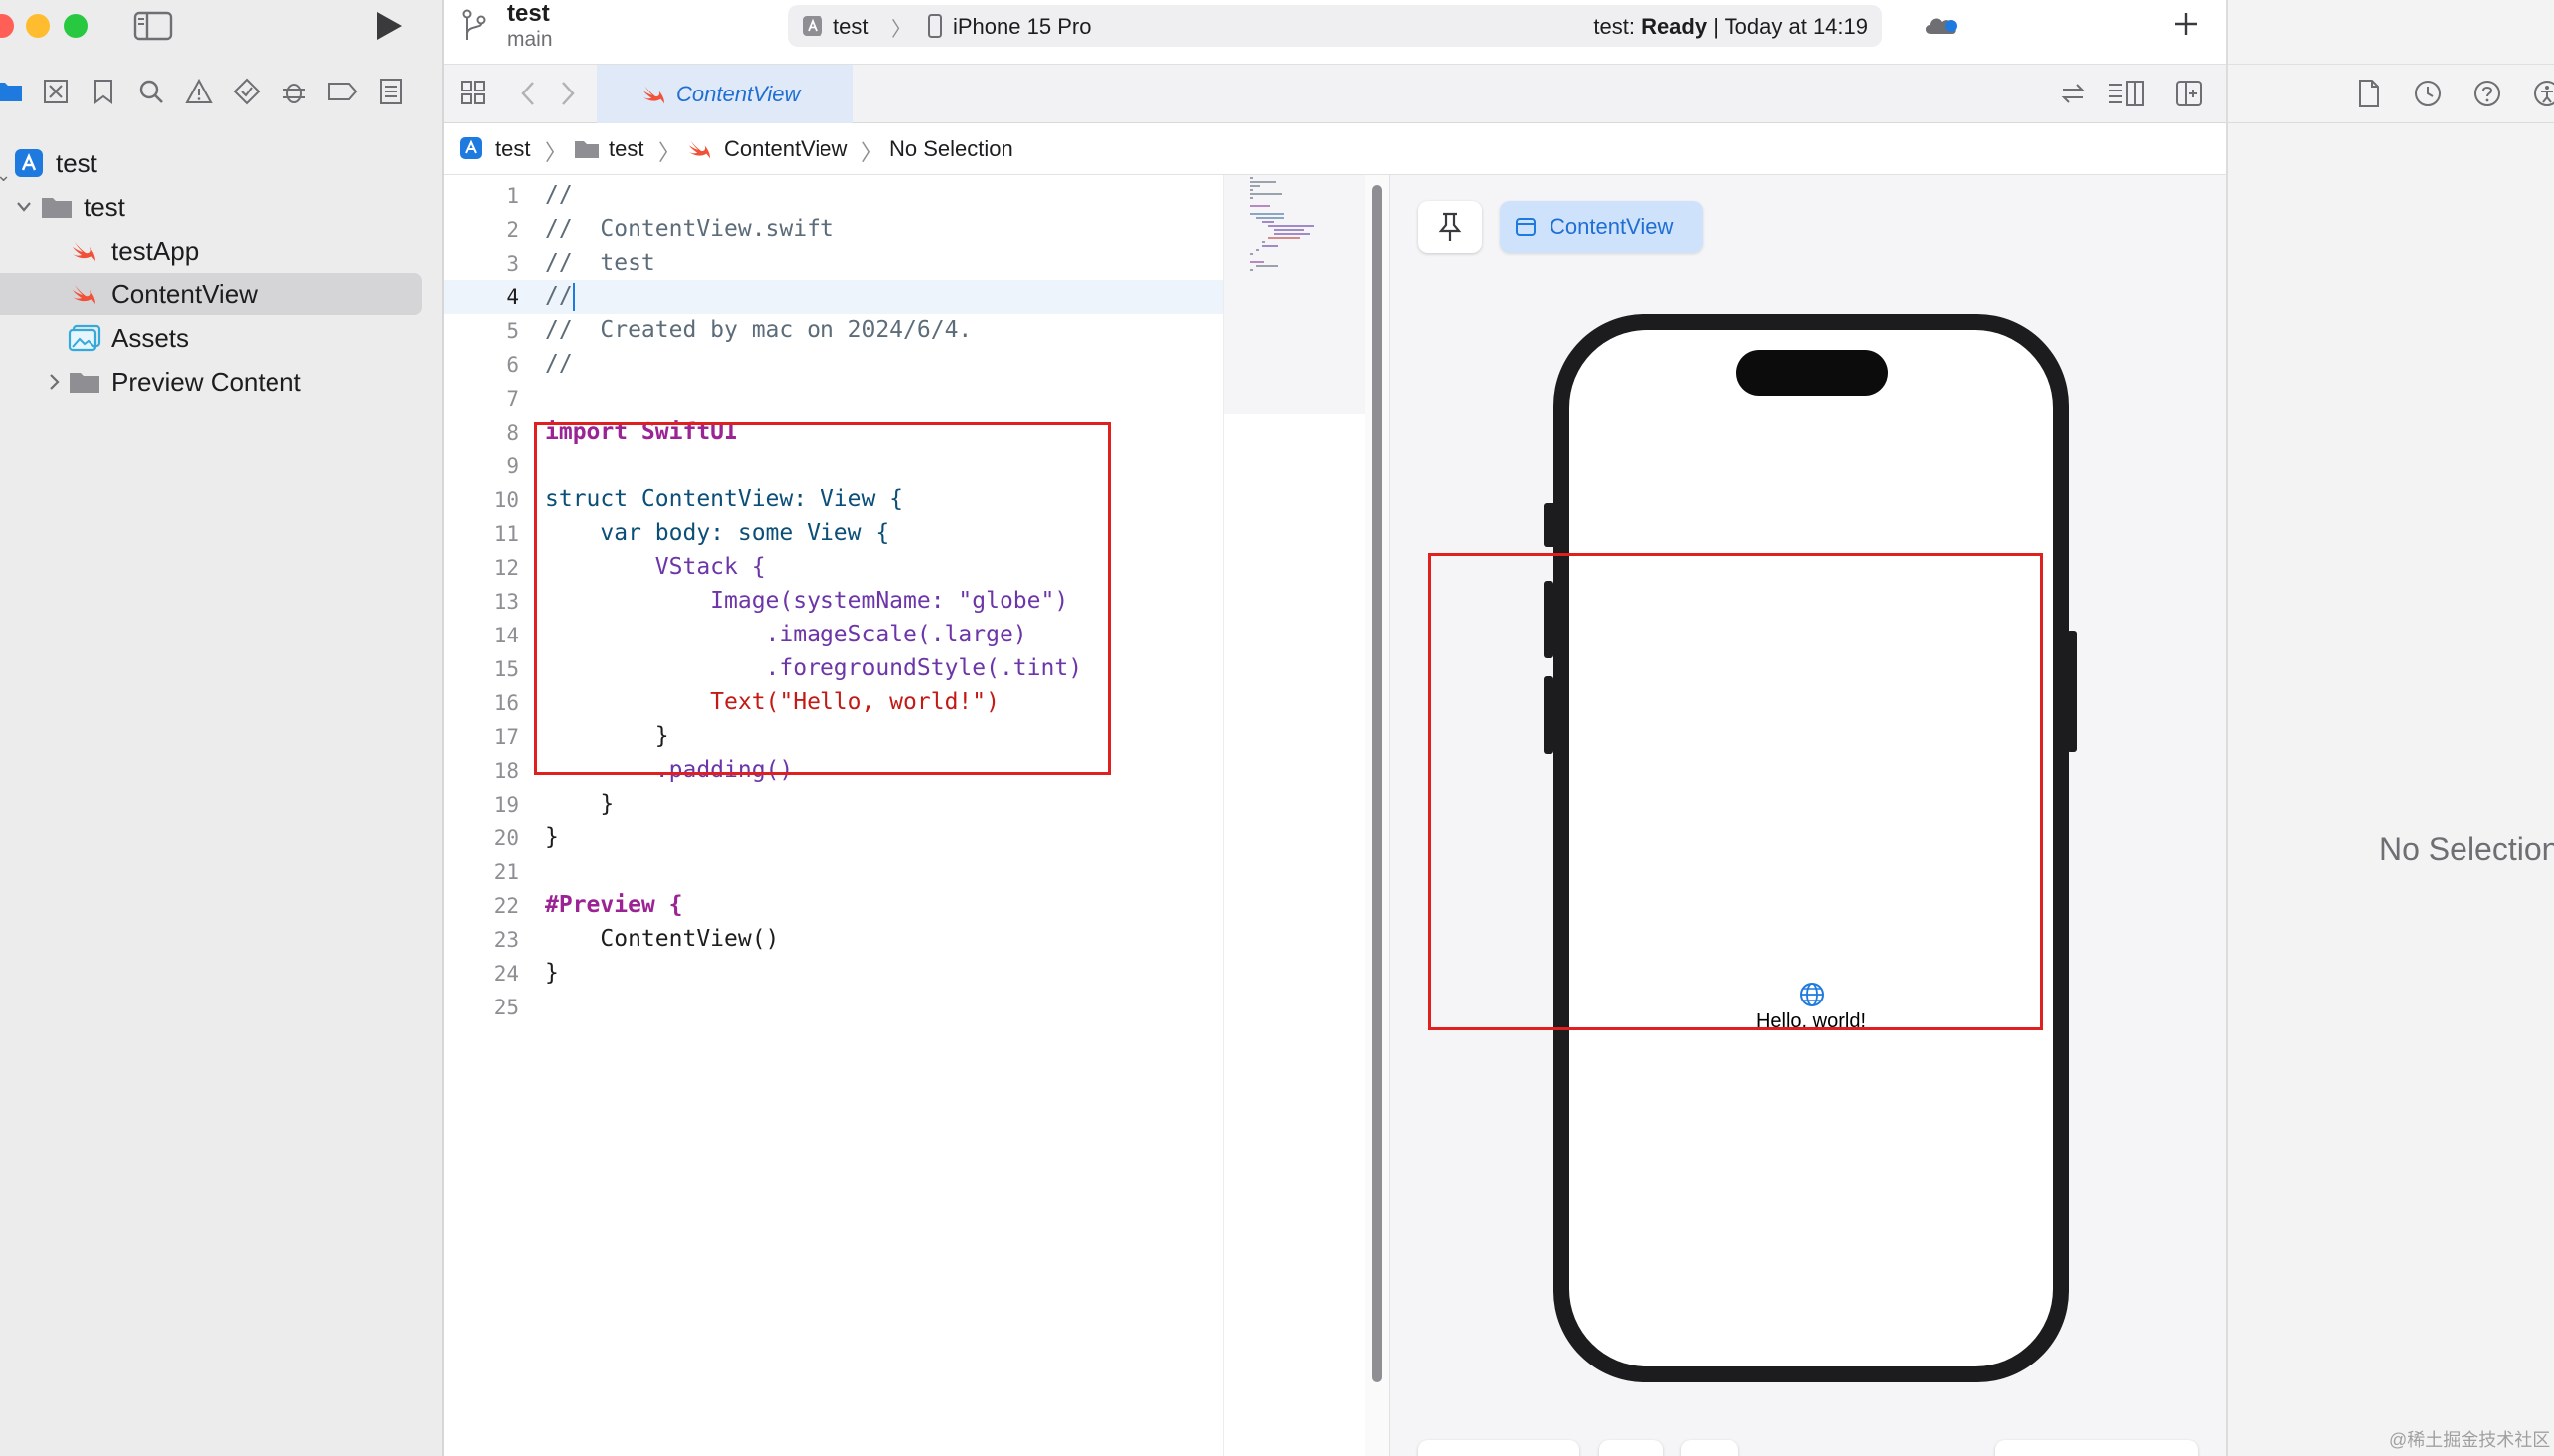 This screenshot has height=1456, width=2554. I want to click on assets-icon, so click(84, 338).